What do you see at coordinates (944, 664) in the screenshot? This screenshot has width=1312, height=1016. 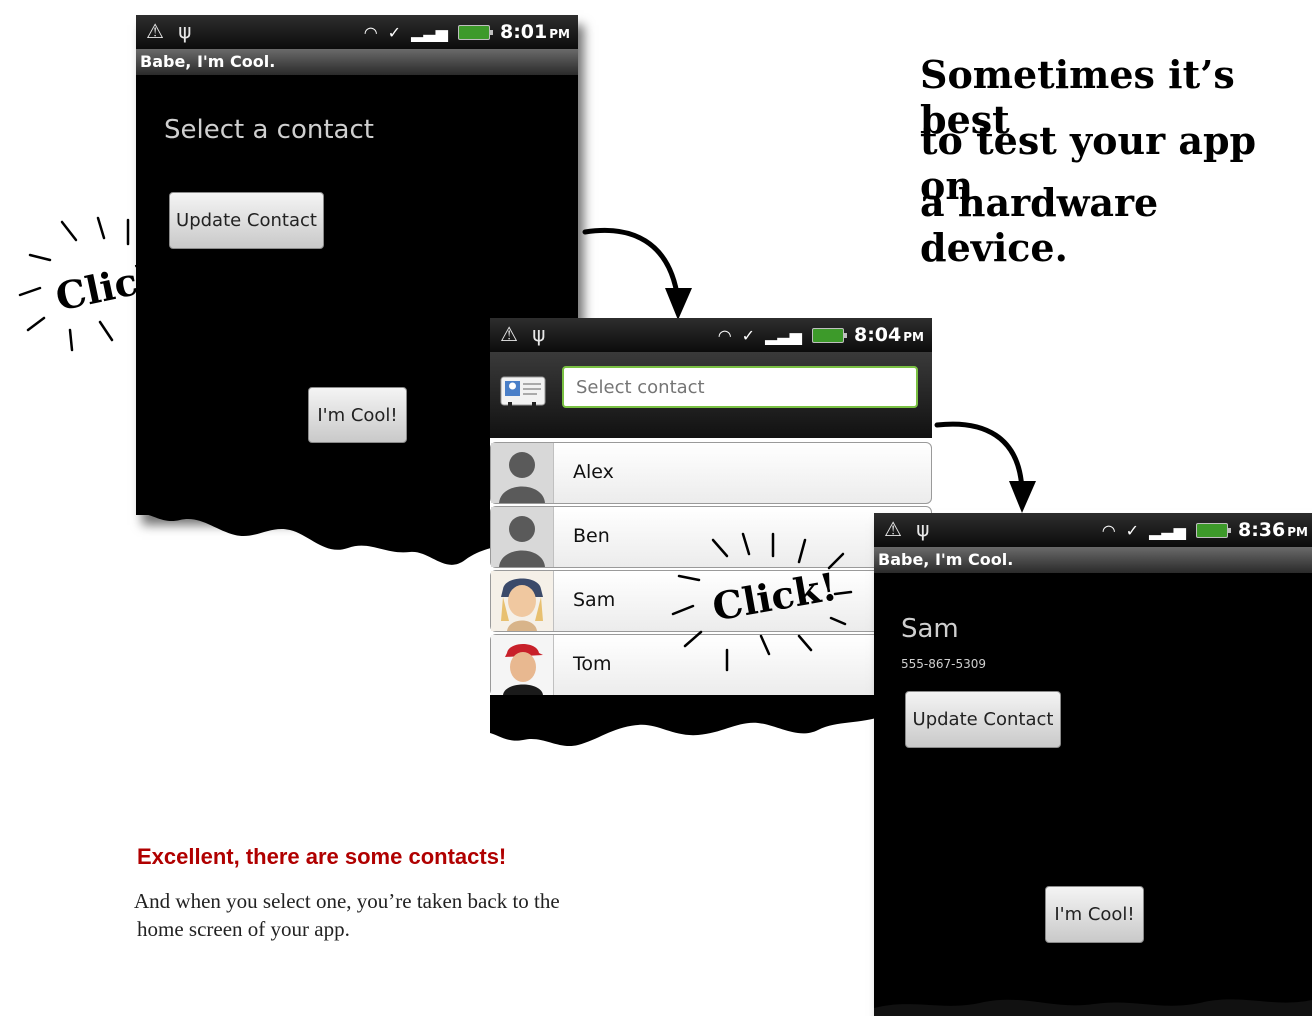 I see `selected-contact-phone: 555-867-5309` at bounding box center [944, 664].